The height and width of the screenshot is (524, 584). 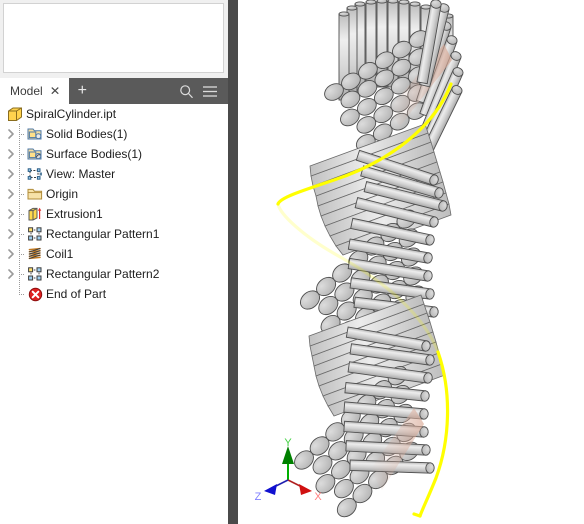 I want to click on panel-splitter, so click(x=233, y=262).